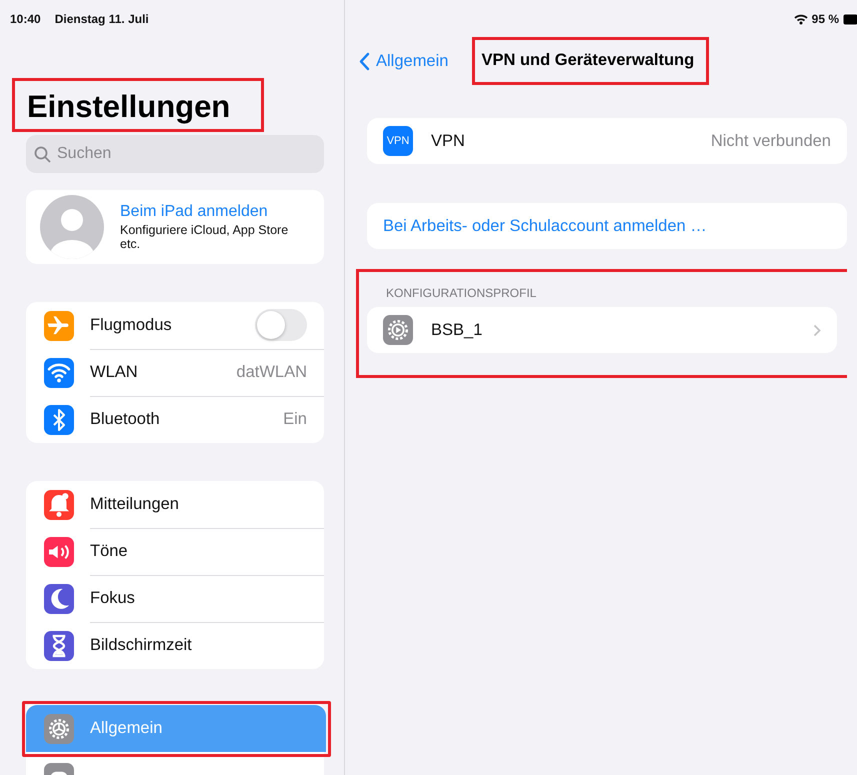 The height and width of the screenshot is (775, 857). Describe the element at coordinates (101, 19) in the screenshot. I see `status-date: Dienstag 11. Juli` at that location.